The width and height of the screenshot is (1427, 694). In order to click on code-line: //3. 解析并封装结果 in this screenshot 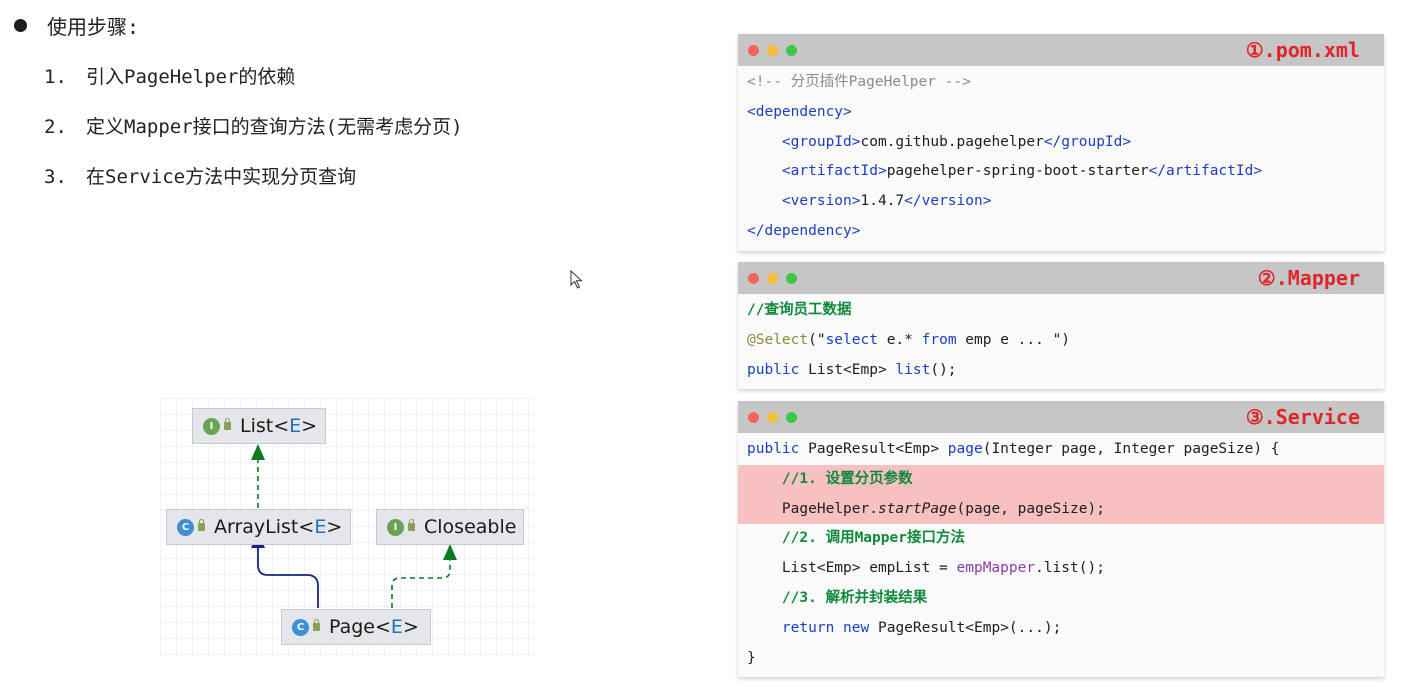, I will do `click(837, 597)`.